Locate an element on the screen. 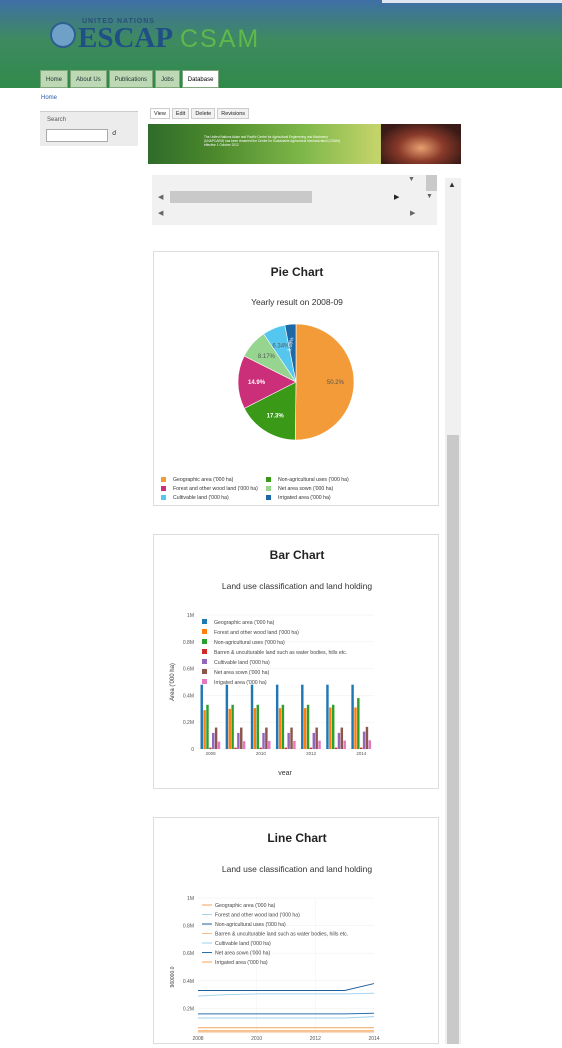 The height and width of the screenshot is (1048, 562). embedded-frame: ▼ ◀ ▶ ▼ ◀ ▶ is located at coordinates (294, 200).